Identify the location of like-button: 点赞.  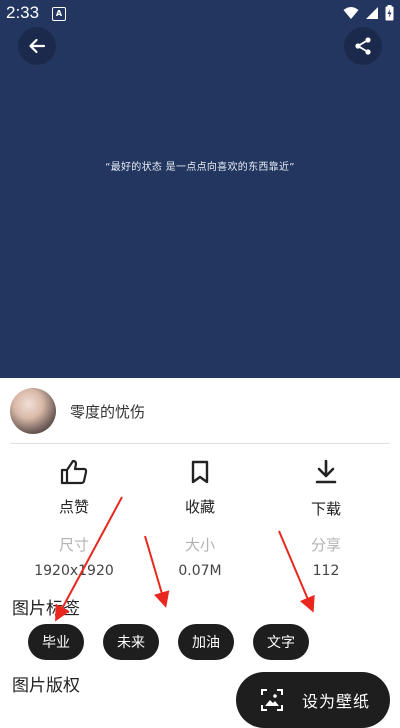
(74, 487).